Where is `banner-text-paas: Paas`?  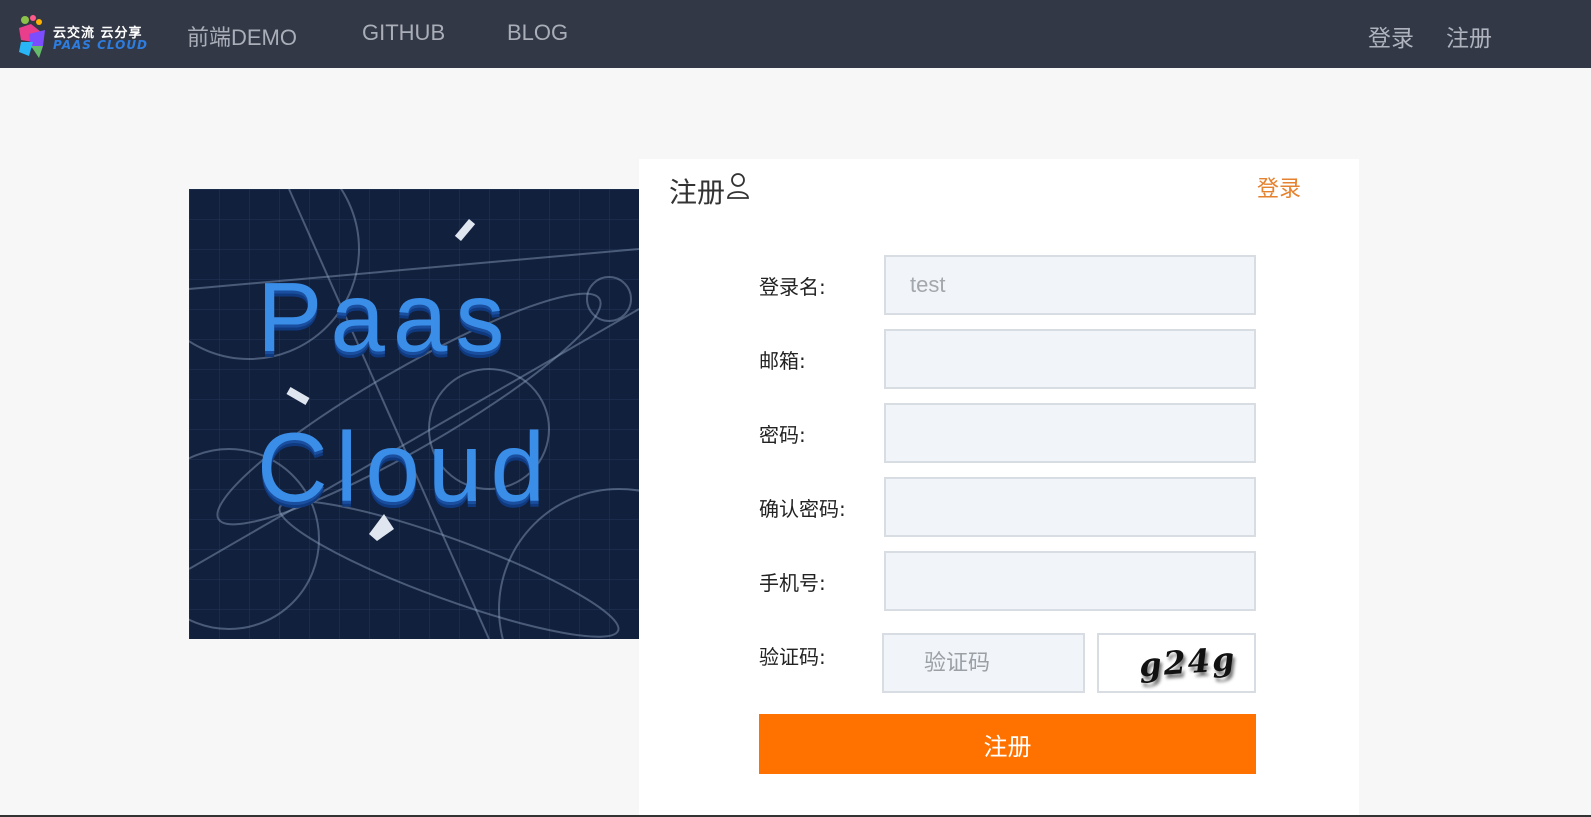 banner-text-paas: Paas is located at coordinates (385, 317).